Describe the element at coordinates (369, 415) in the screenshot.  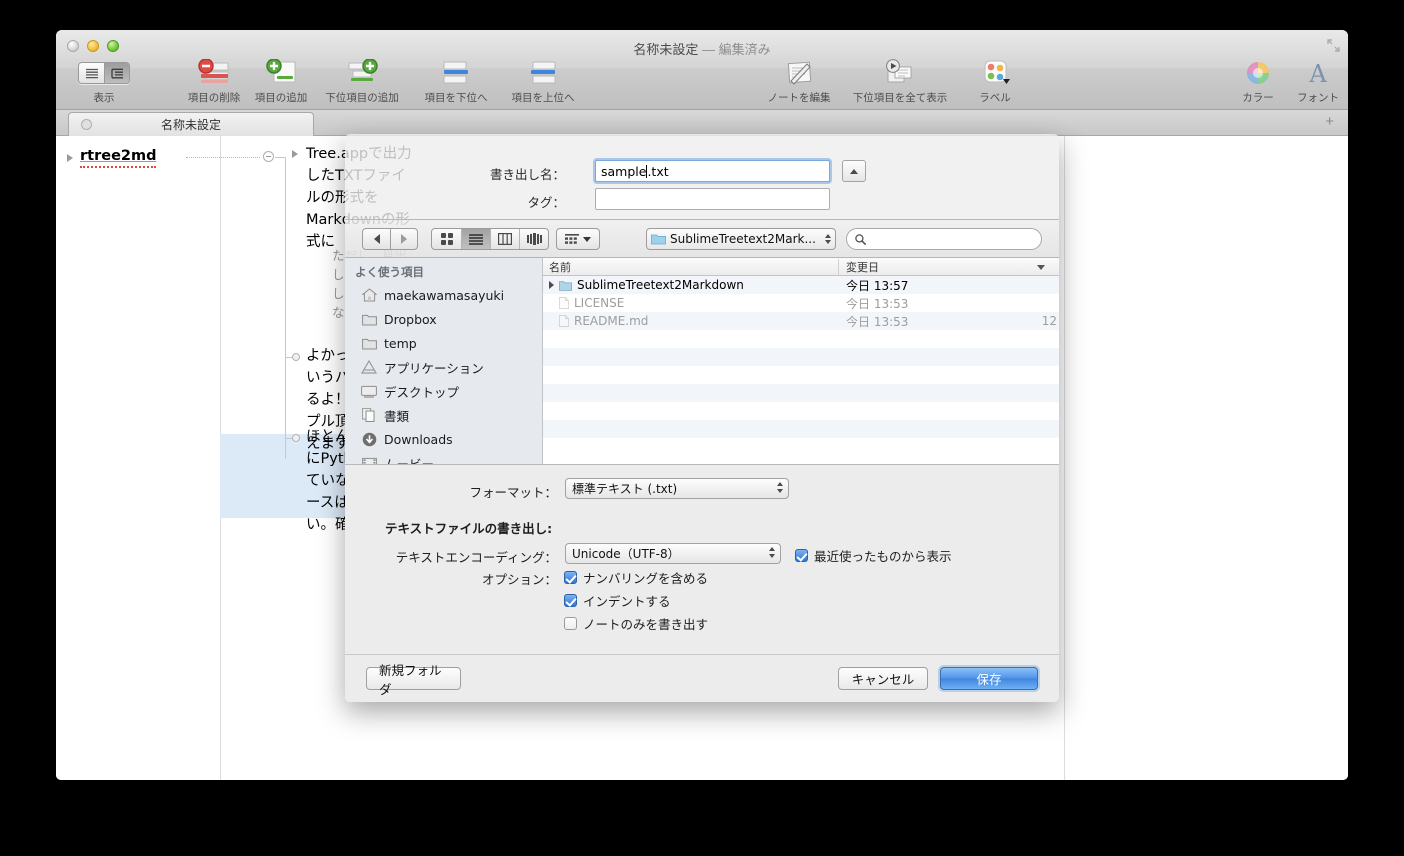
I see `documents-icon` at that location.